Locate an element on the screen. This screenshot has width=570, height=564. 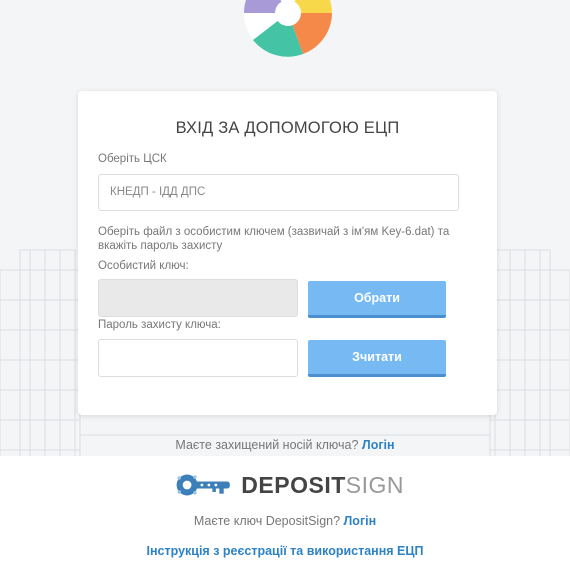
depositsign-logo: DEPOSITSIGN is located at coordinates (289, 485).